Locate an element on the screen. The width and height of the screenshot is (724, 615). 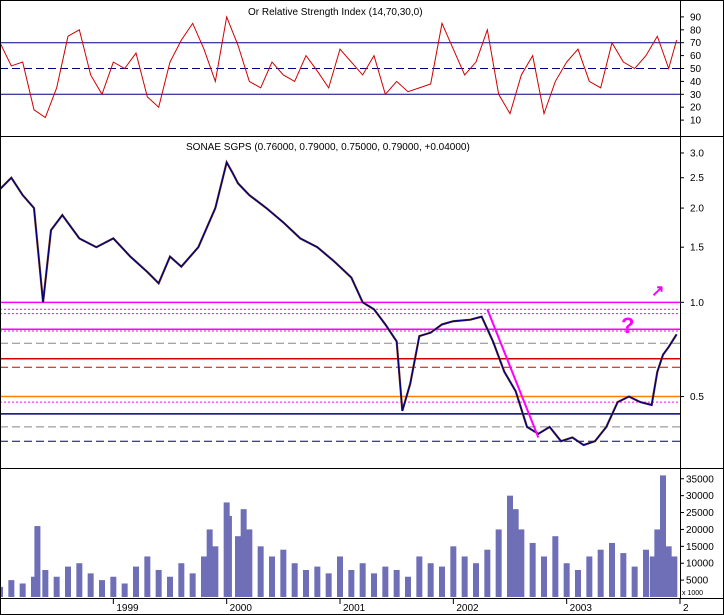
volume-tick-label: 35000 is located at coordinates (700, 479).